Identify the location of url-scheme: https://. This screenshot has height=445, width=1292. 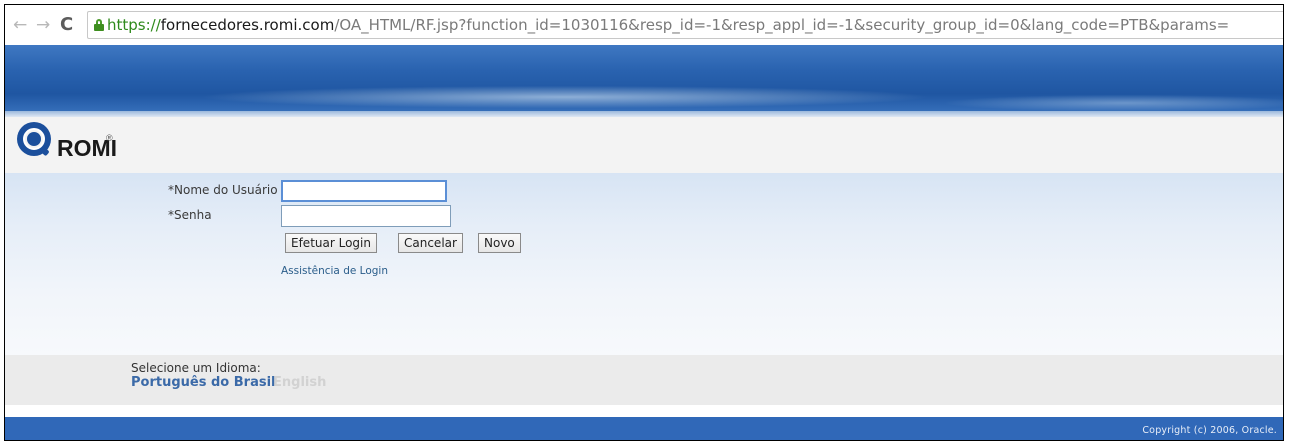
(134, 25).